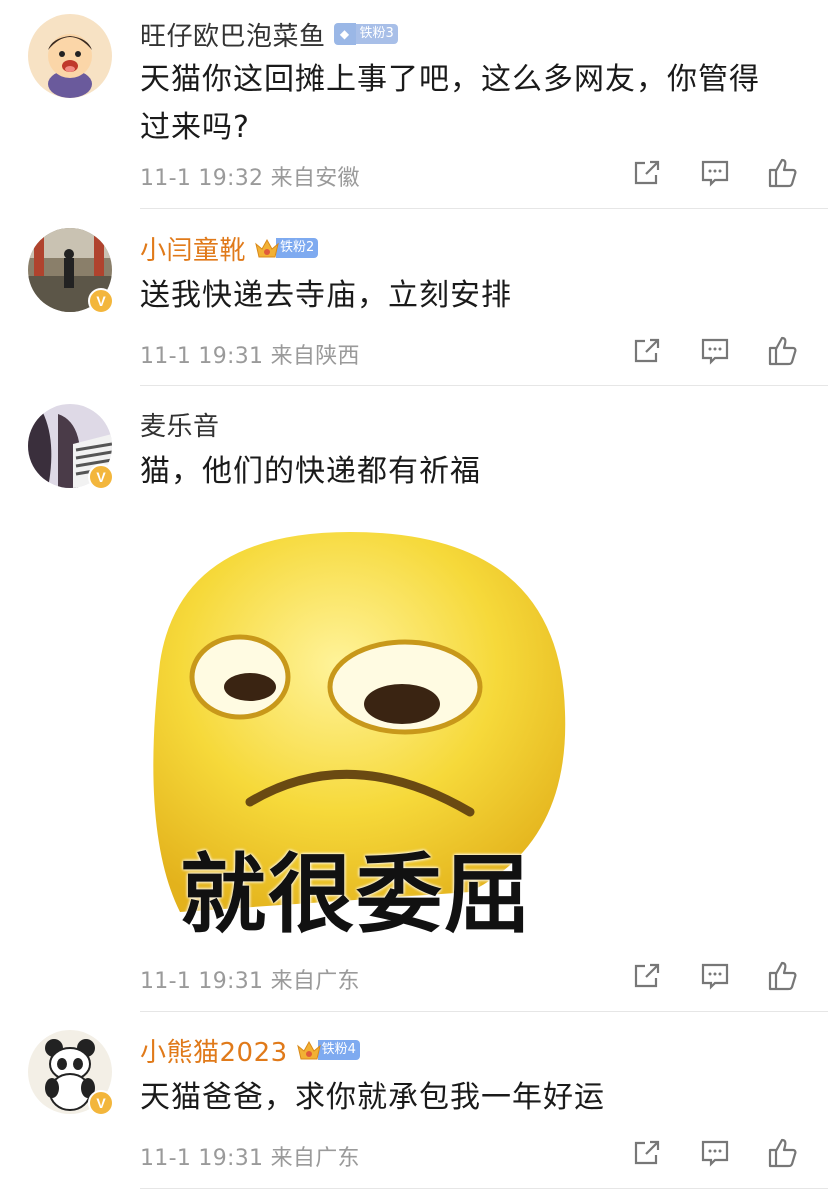  I want to click on username-row: 小熊猫2023 铁粉4, so click(250, 1050).